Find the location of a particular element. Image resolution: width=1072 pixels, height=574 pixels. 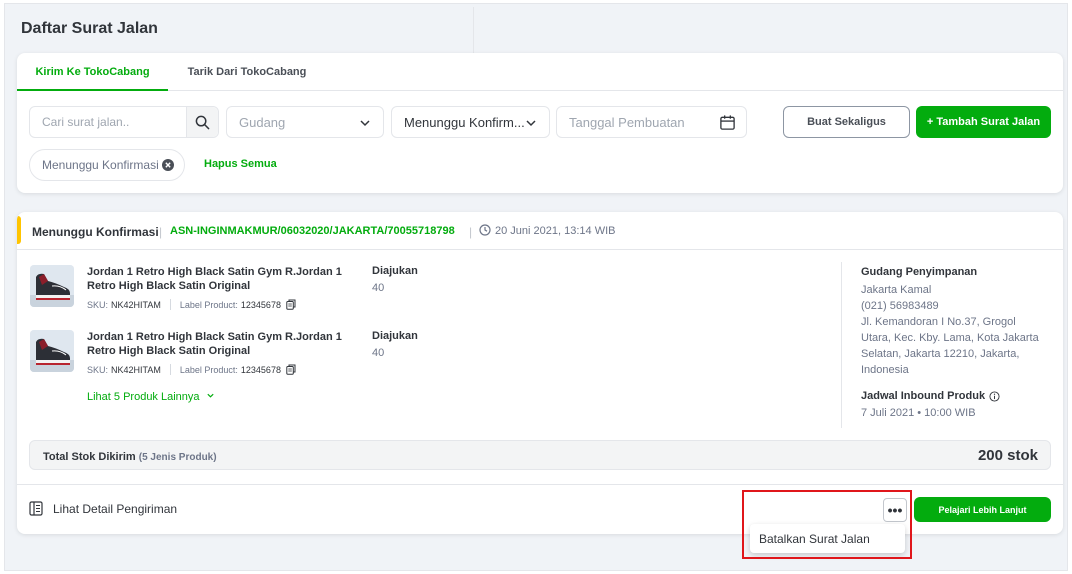

header-divider is located at coordinates (473, 31).